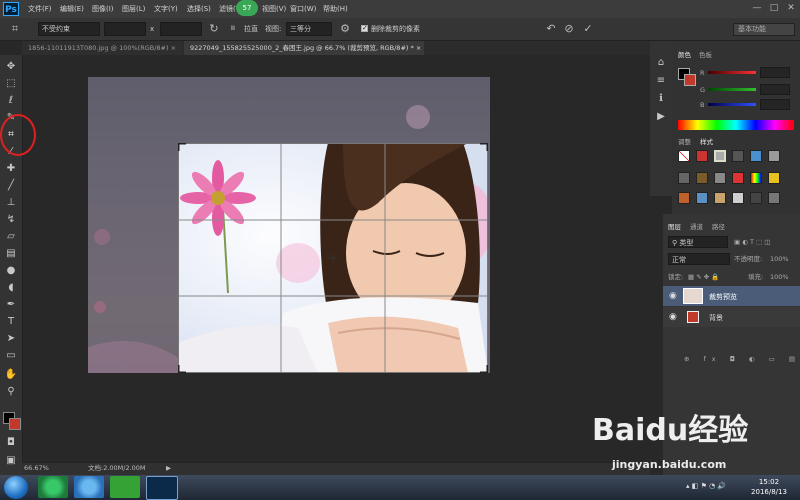  Describe the element at coordinates (125, 487) in the screenshot. I see `iqiyi-icon` at that location.